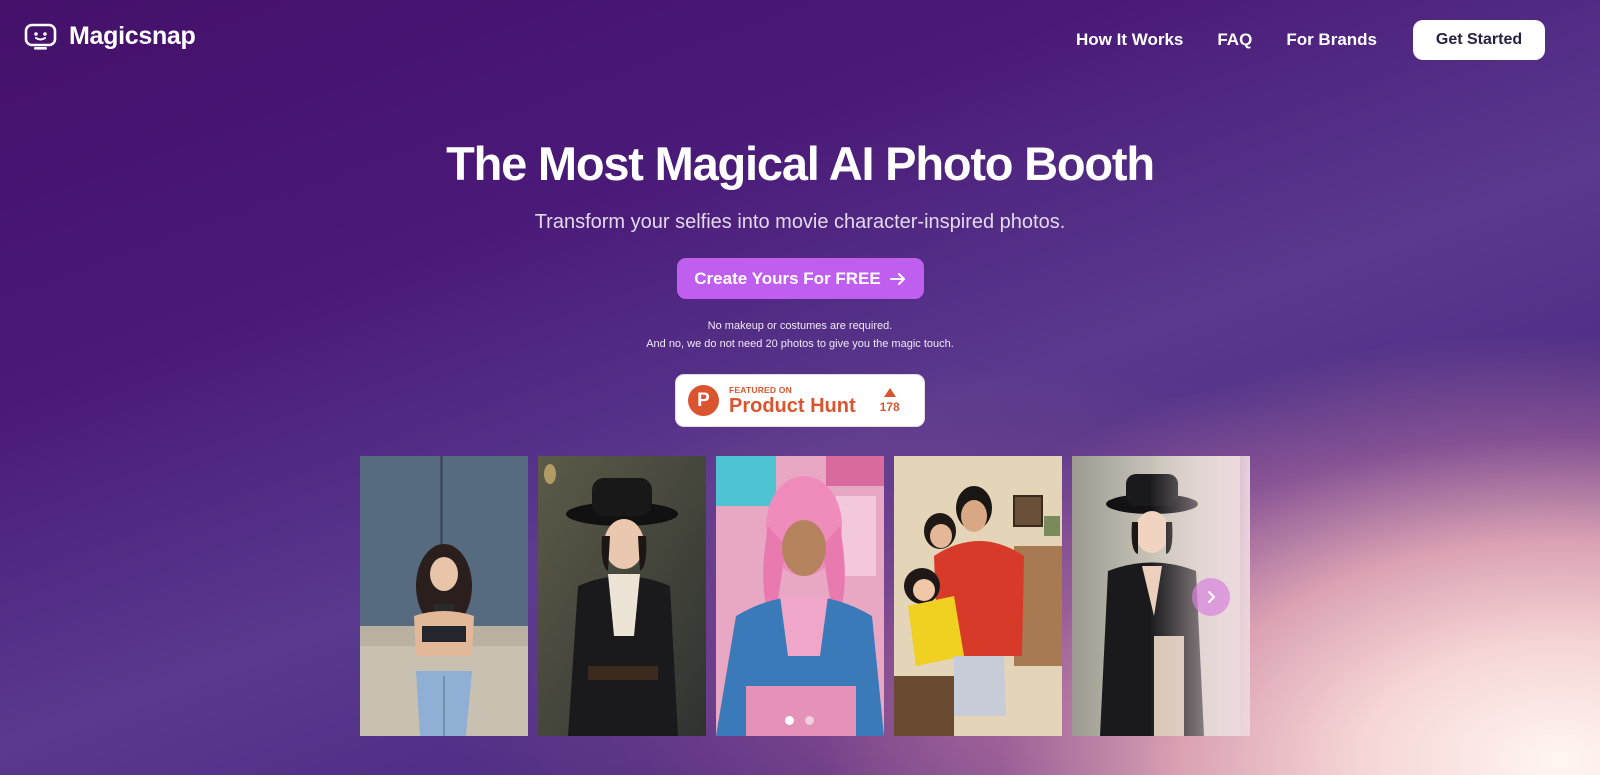 This screenshot has height=775, width=1600. Describe the element at coordinates (978, 596) in the screenshot. I see `anime-family-photo` at that location.